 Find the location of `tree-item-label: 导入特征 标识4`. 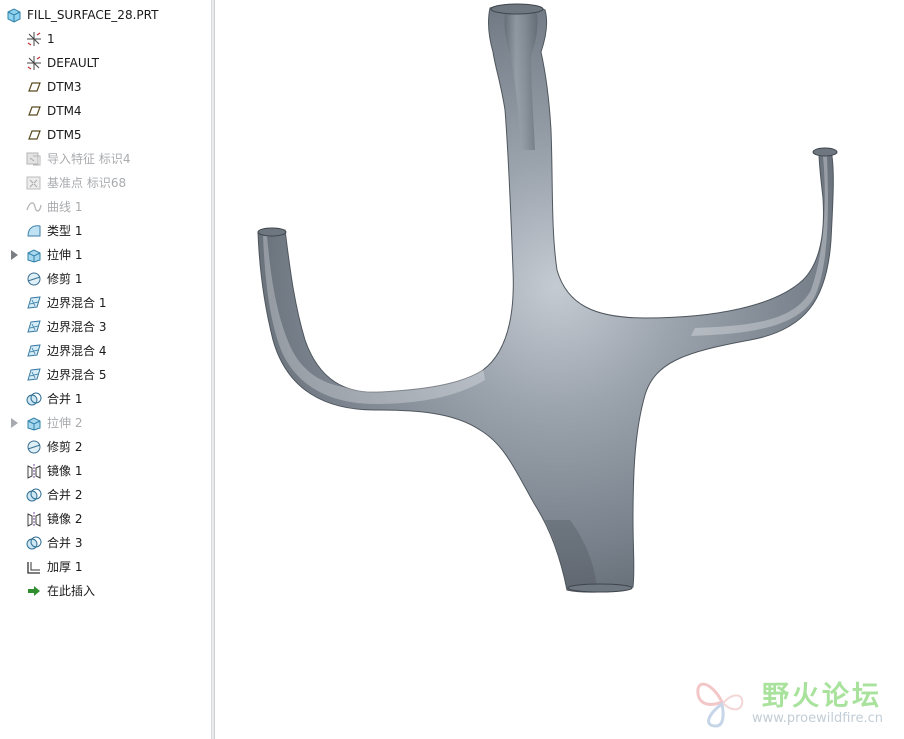

tree-item-label: 导入特征 标识4 is located at coordinates (89, 159).